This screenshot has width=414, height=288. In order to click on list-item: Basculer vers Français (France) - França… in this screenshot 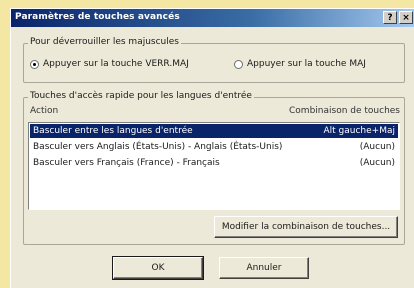, I will do `click(214, 163)`.